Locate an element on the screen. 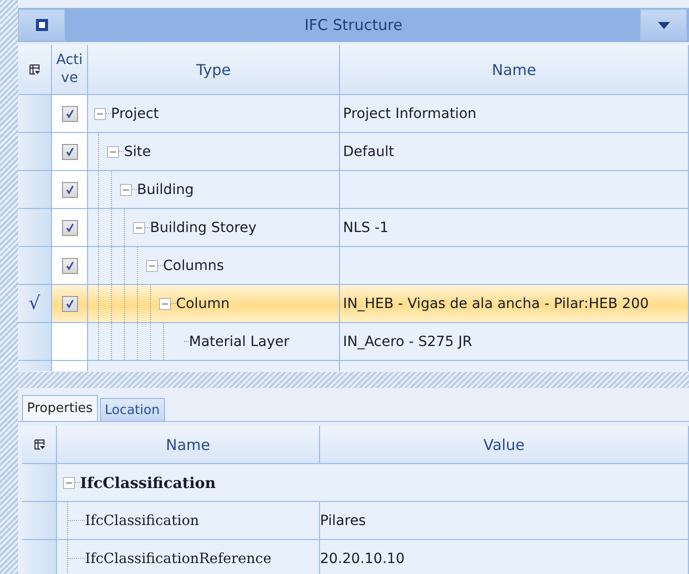 Image resolution: width=689 pixels, height=574 pixels. name-text: Default is located at coordinates (368, 152).